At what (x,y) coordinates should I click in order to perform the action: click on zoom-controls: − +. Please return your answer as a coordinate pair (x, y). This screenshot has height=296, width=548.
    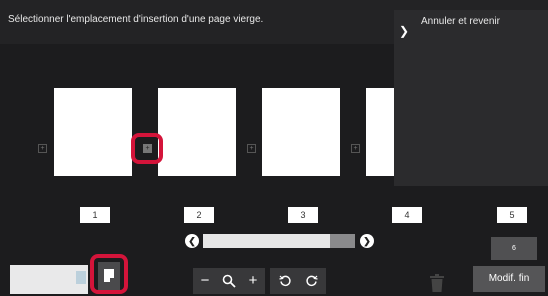
    Looking at the image, I should click on (229, 281).